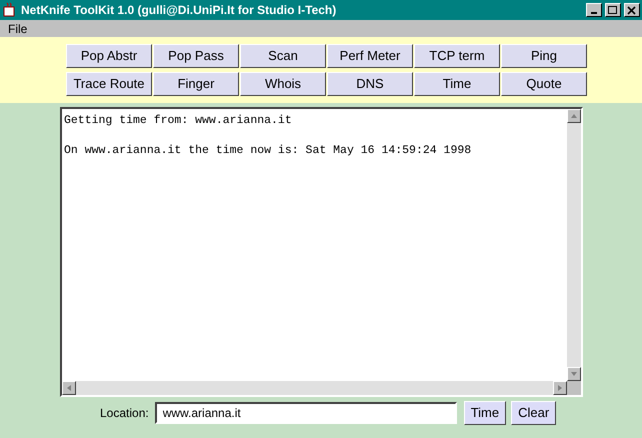 This screenshot has width=642, height=438. What do you see at coordinates (196, 84) in the screenshot?
I see `tool-button: Finger` at bounding box center [196, 84].